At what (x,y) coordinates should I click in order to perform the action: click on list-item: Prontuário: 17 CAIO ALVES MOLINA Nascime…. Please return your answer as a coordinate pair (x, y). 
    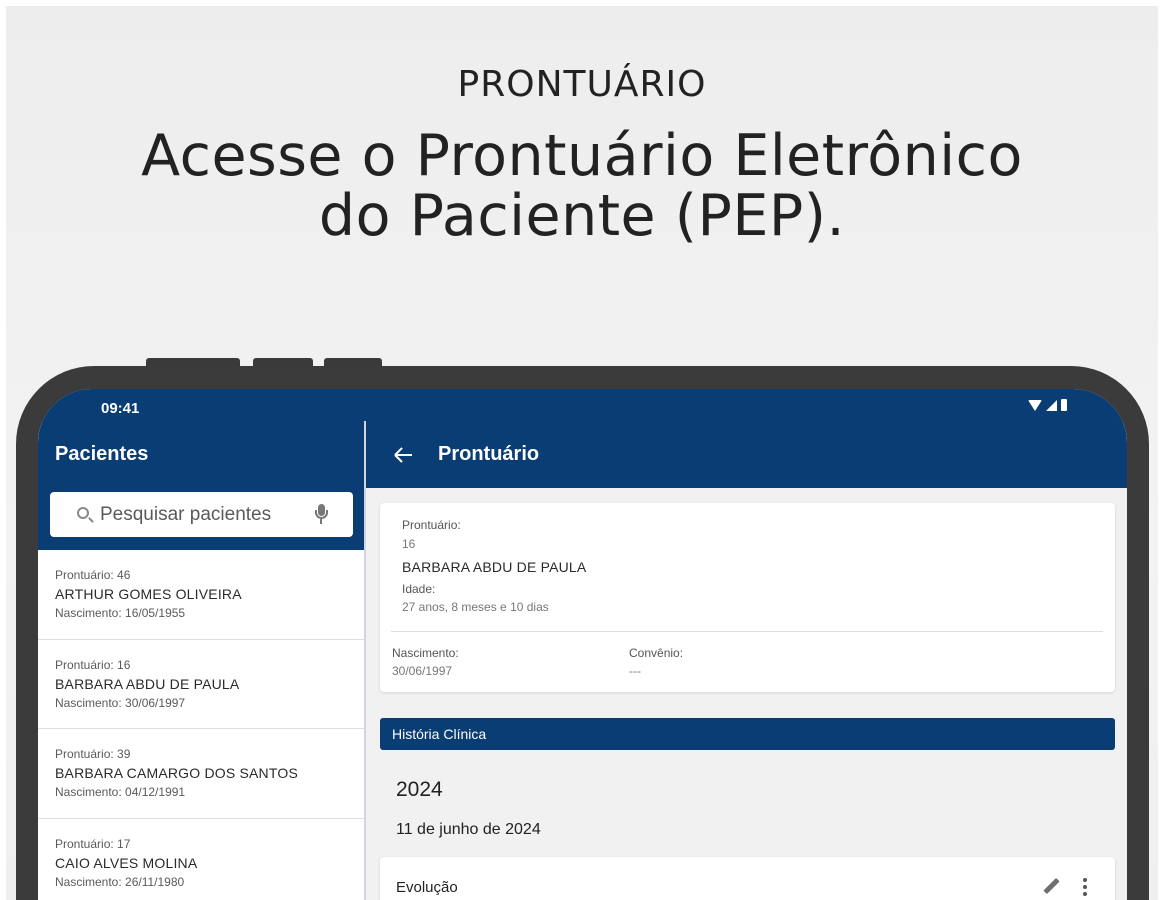
    Looking at the image, I should click on (201, 859).